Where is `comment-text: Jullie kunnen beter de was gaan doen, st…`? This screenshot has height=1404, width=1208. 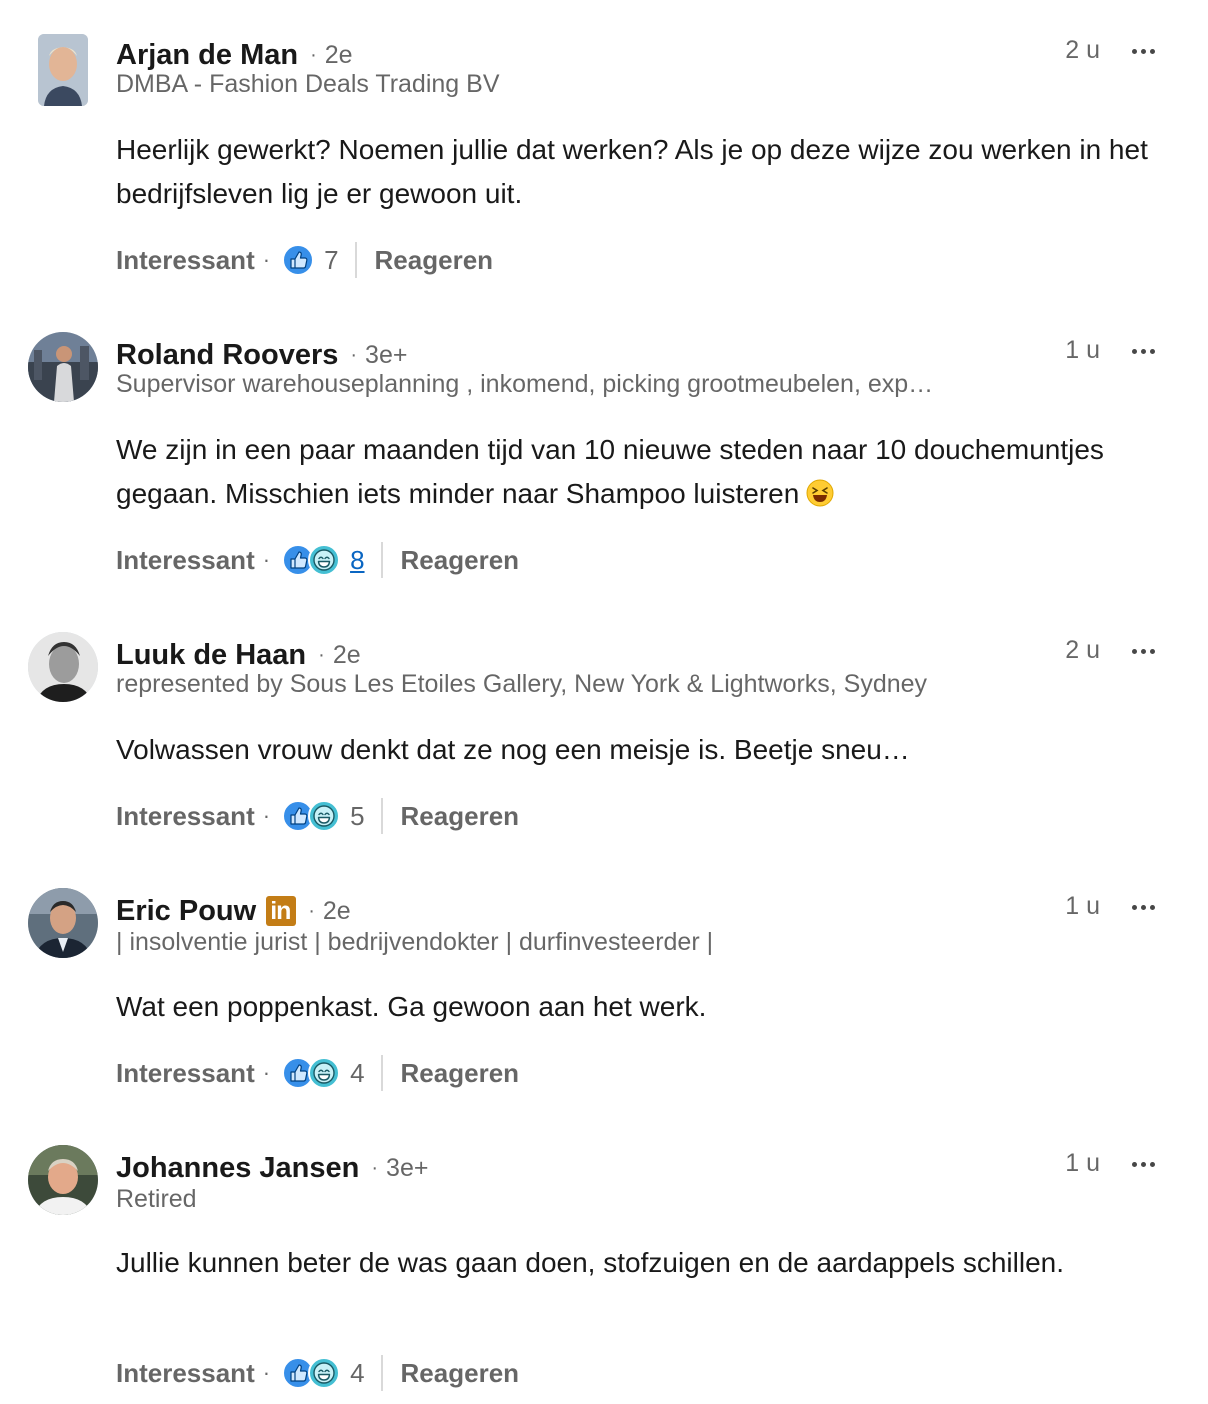
comment-text: Jullie kunnen beter de was gaan doen, st… is located at coordinates (590, 1262).